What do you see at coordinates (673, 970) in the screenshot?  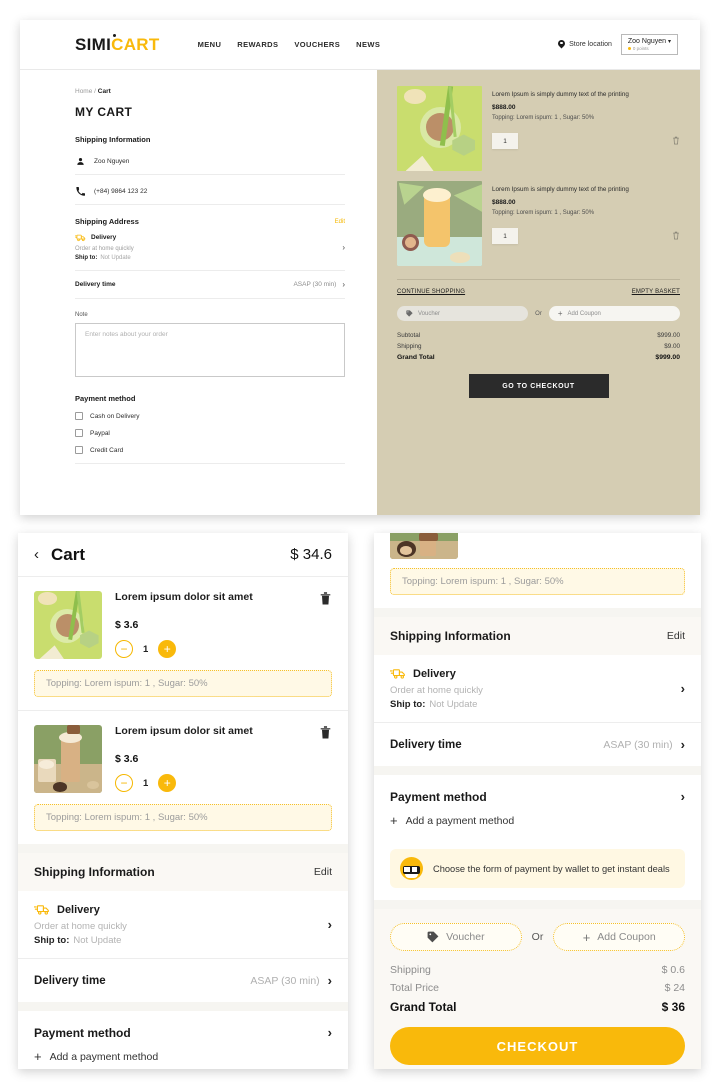 I see `shipping-value: $ 0.6` at bounding box center [673, 970].